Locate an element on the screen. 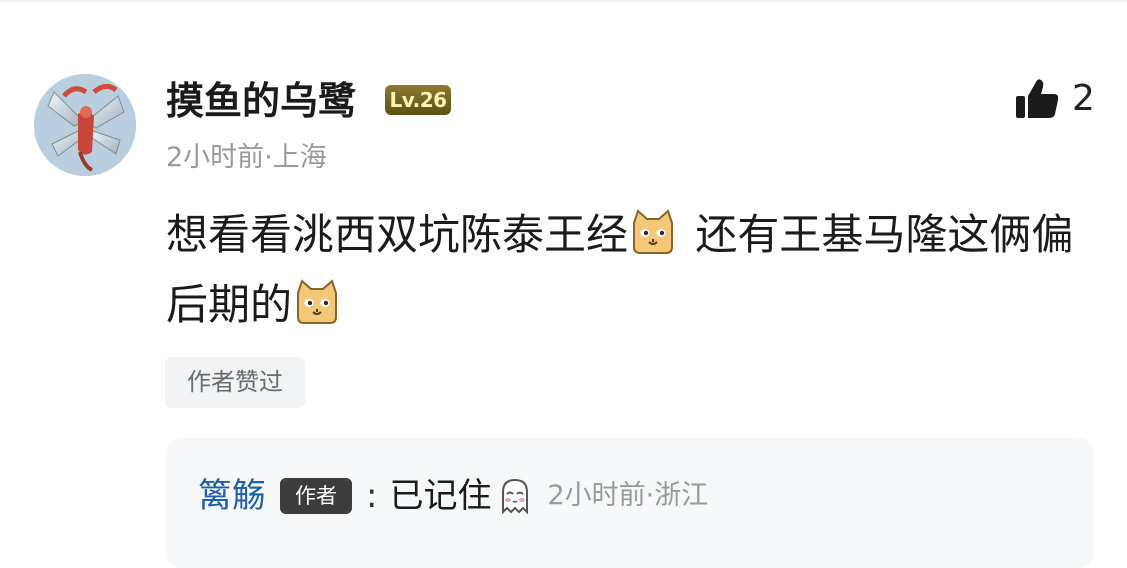 The width and height of the screenshot is (1127, 568). avatar-image is located at coordinates (85, 125).